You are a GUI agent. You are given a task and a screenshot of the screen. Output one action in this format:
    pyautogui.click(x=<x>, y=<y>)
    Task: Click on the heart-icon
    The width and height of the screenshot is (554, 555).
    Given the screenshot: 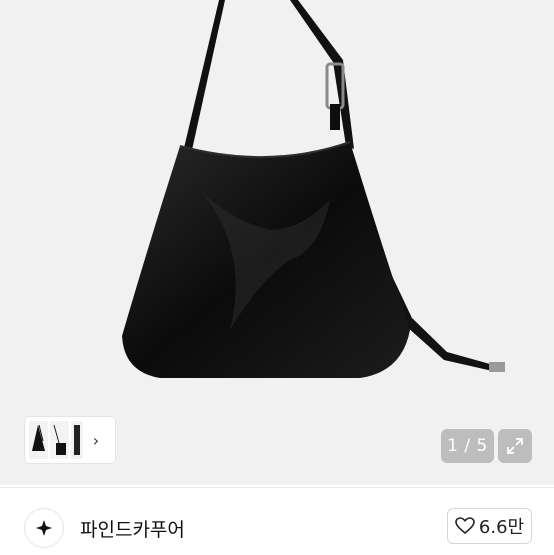 What is the action you would take?
    pyautogui.click(x=465, y=526)
    